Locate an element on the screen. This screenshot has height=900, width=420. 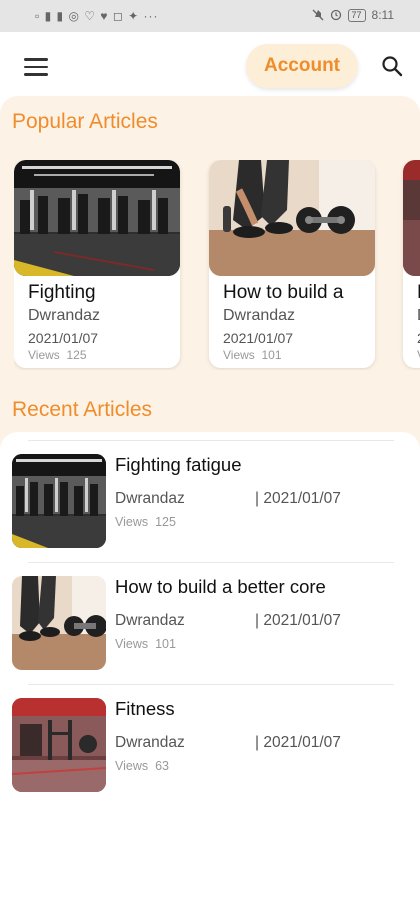
popular-card-fitness: F D 2 V is located at coordinates (411, 264).